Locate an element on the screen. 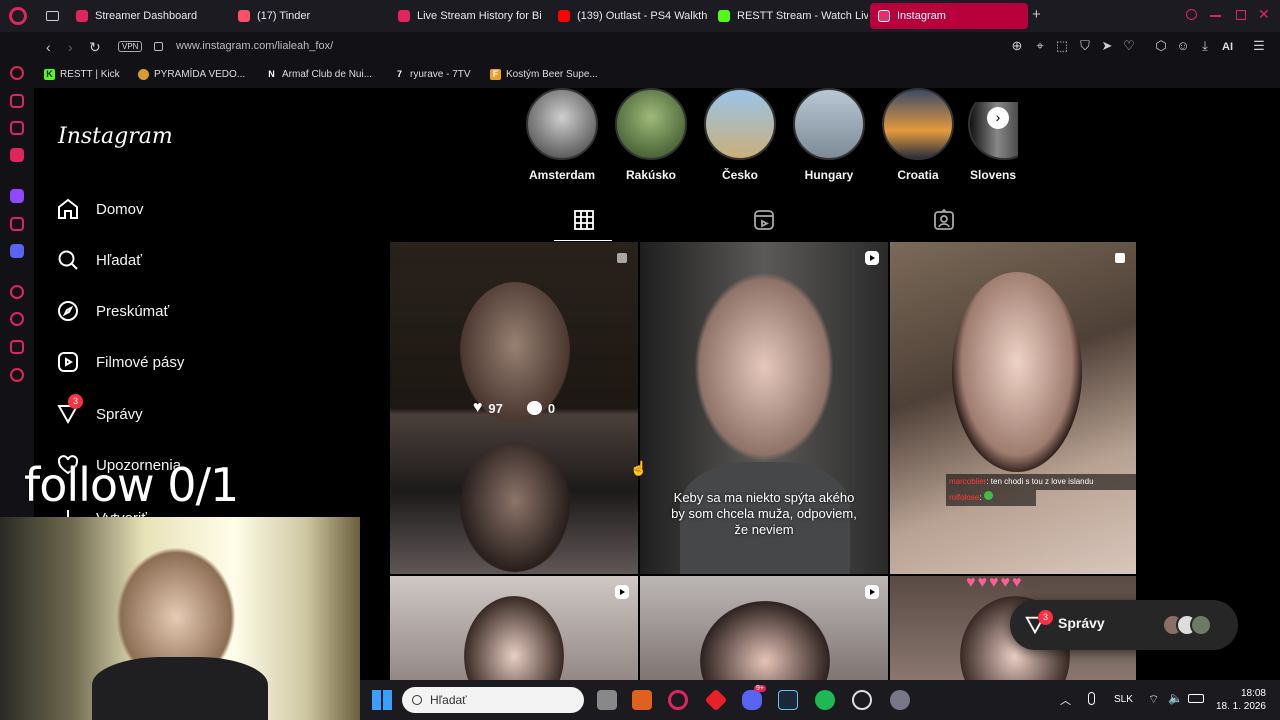 The image size is (1280, 720). highlights-next-button: › is located at coordinates (998, 118).